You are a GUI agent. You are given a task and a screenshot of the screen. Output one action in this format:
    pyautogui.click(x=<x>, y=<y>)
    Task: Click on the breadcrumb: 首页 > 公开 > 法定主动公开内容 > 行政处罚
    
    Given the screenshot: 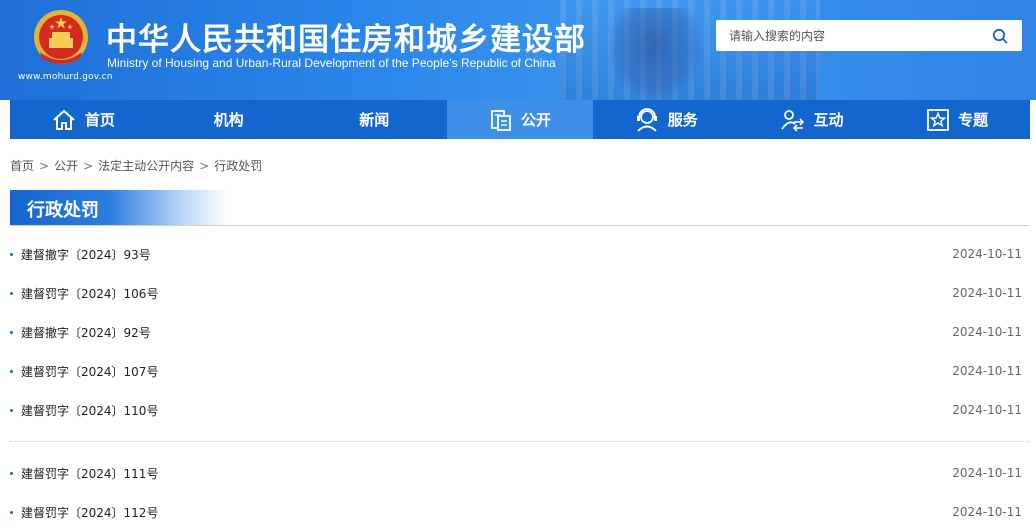 What is the action you would take?
    pyautogui.click(x=136, y=165)
    